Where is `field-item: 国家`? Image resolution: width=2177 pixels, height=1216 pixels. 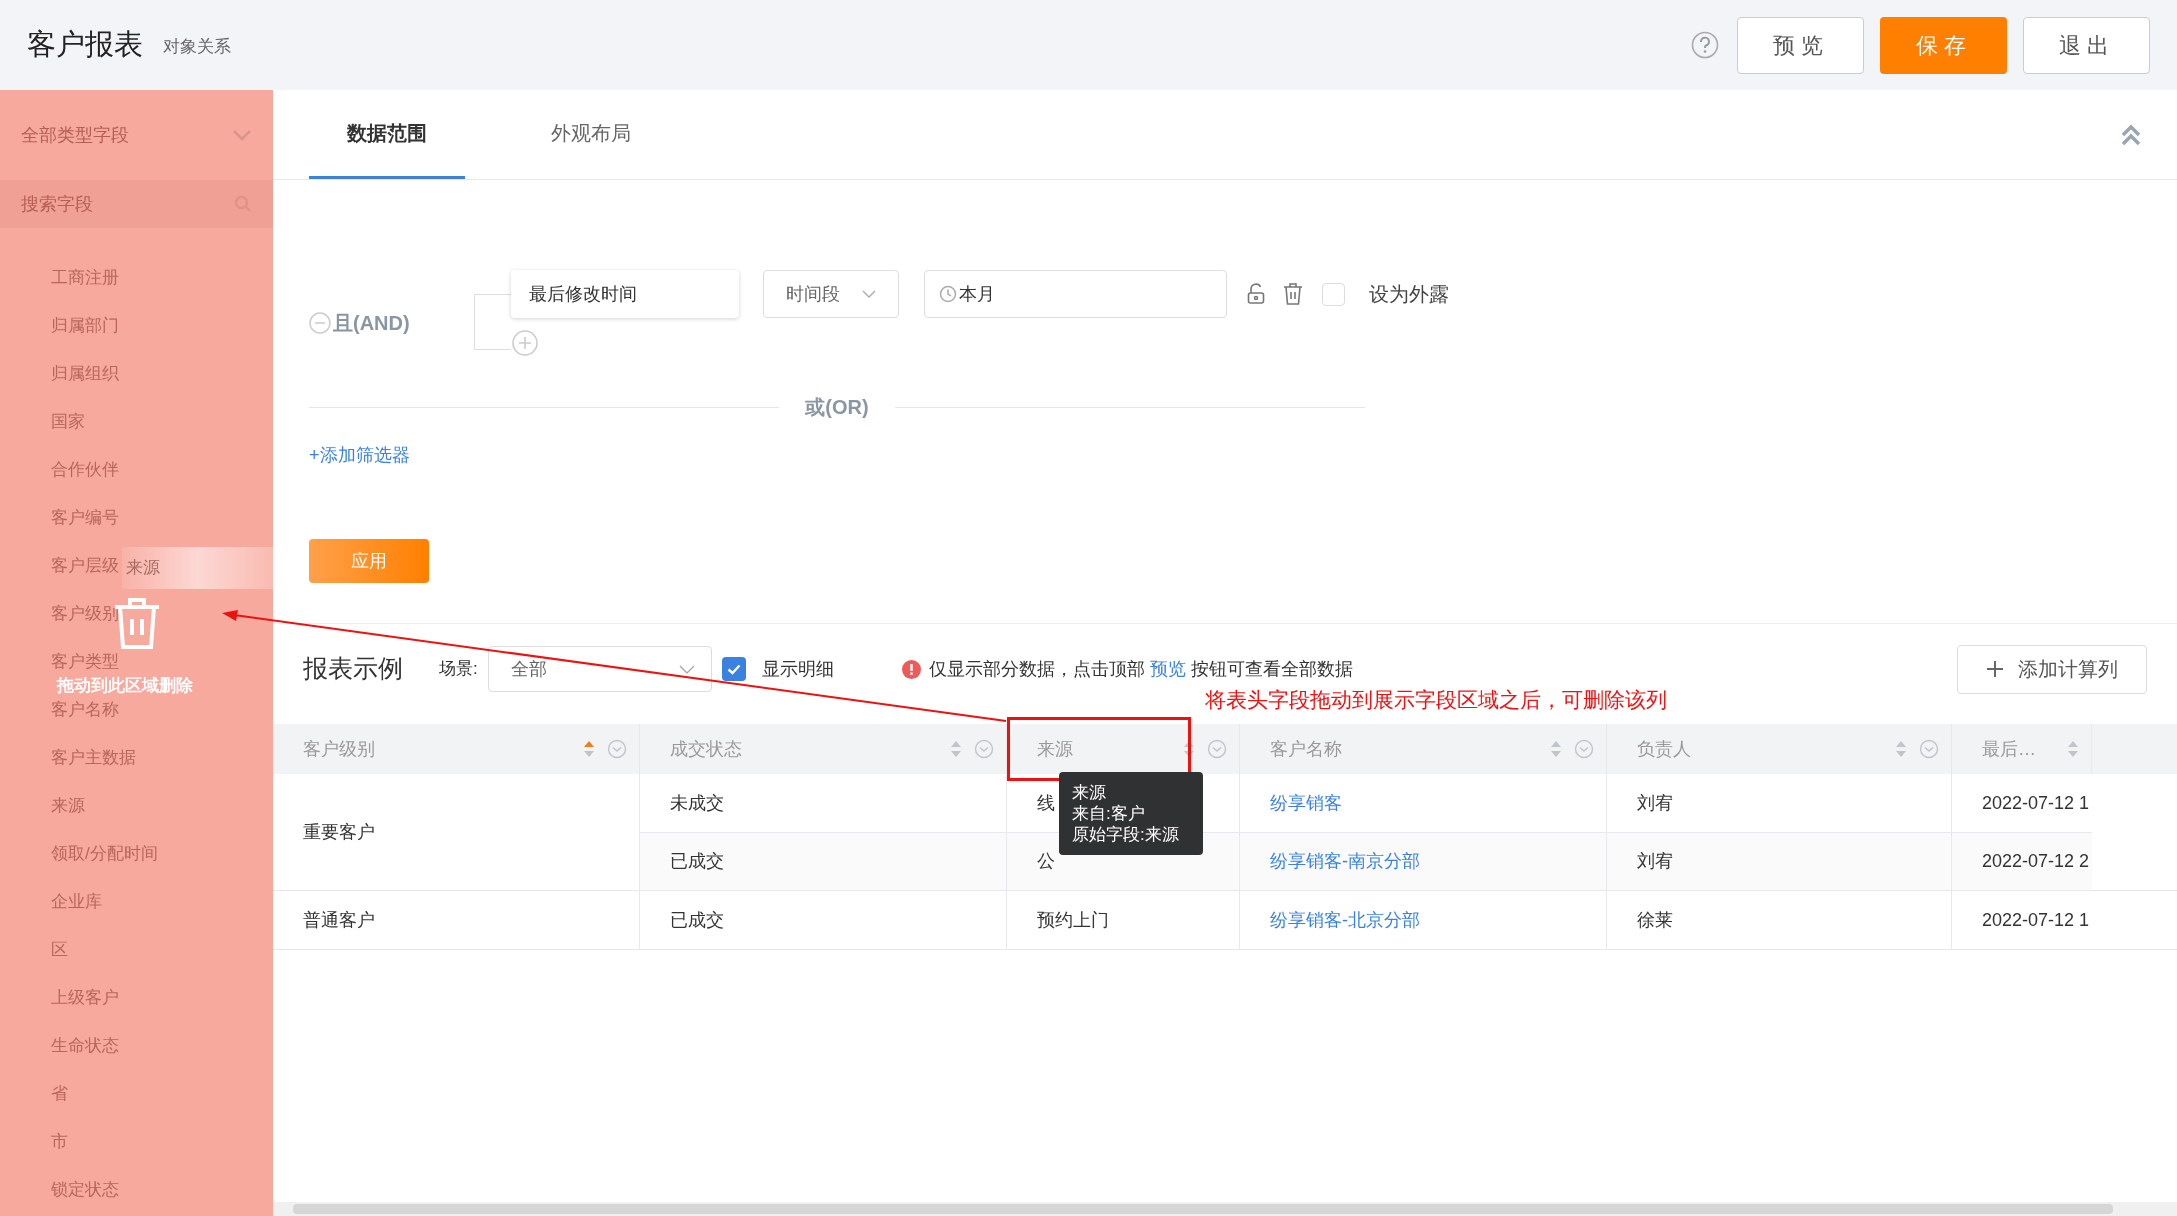
field-item: 国家 is located at coordinates (68, 422).